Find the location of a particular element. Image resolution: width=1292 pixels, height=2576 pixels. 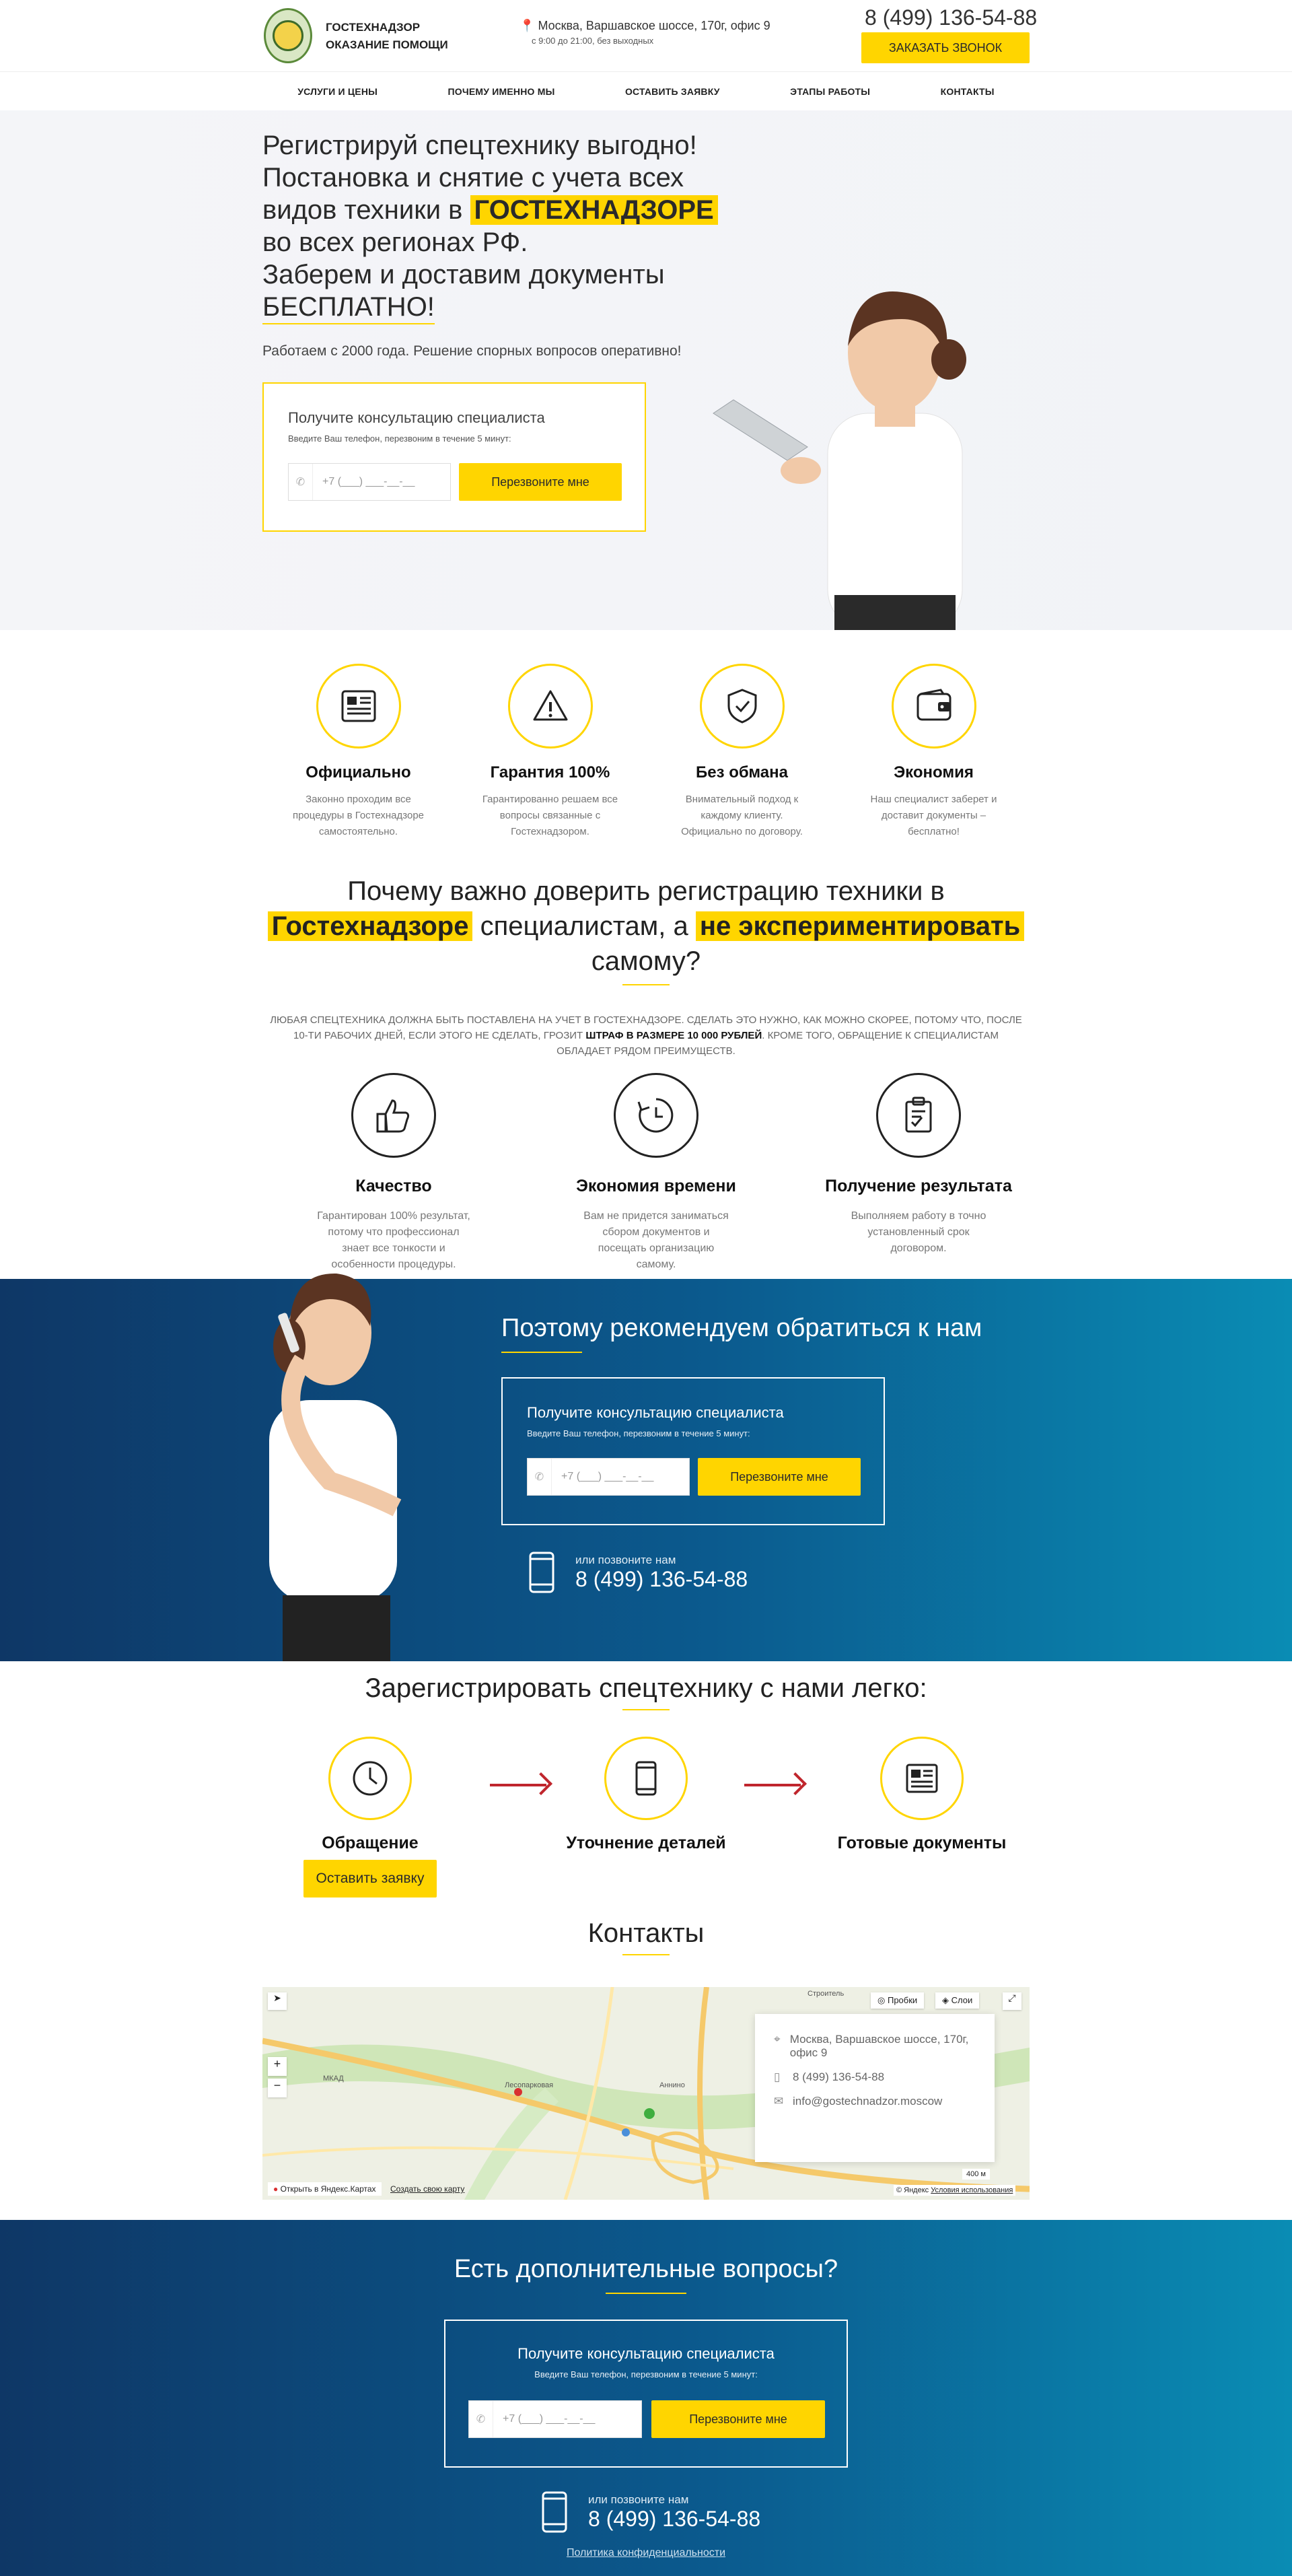

open-yandex-maps-label: Открыть в Яндекс.Картах is located at coordinates (328, 2189).